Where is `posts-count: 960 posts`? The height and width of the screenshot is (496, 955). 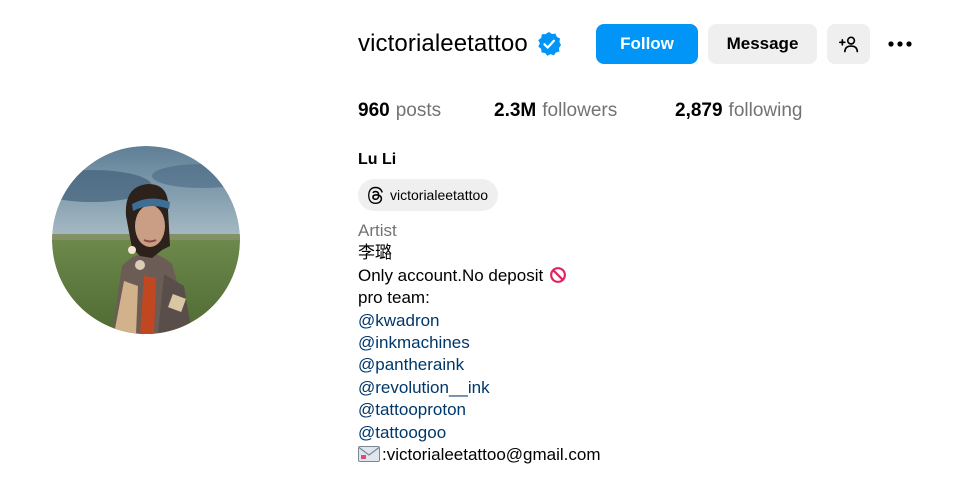 posts-count: 960 posts is located at coordinates (399, 111).